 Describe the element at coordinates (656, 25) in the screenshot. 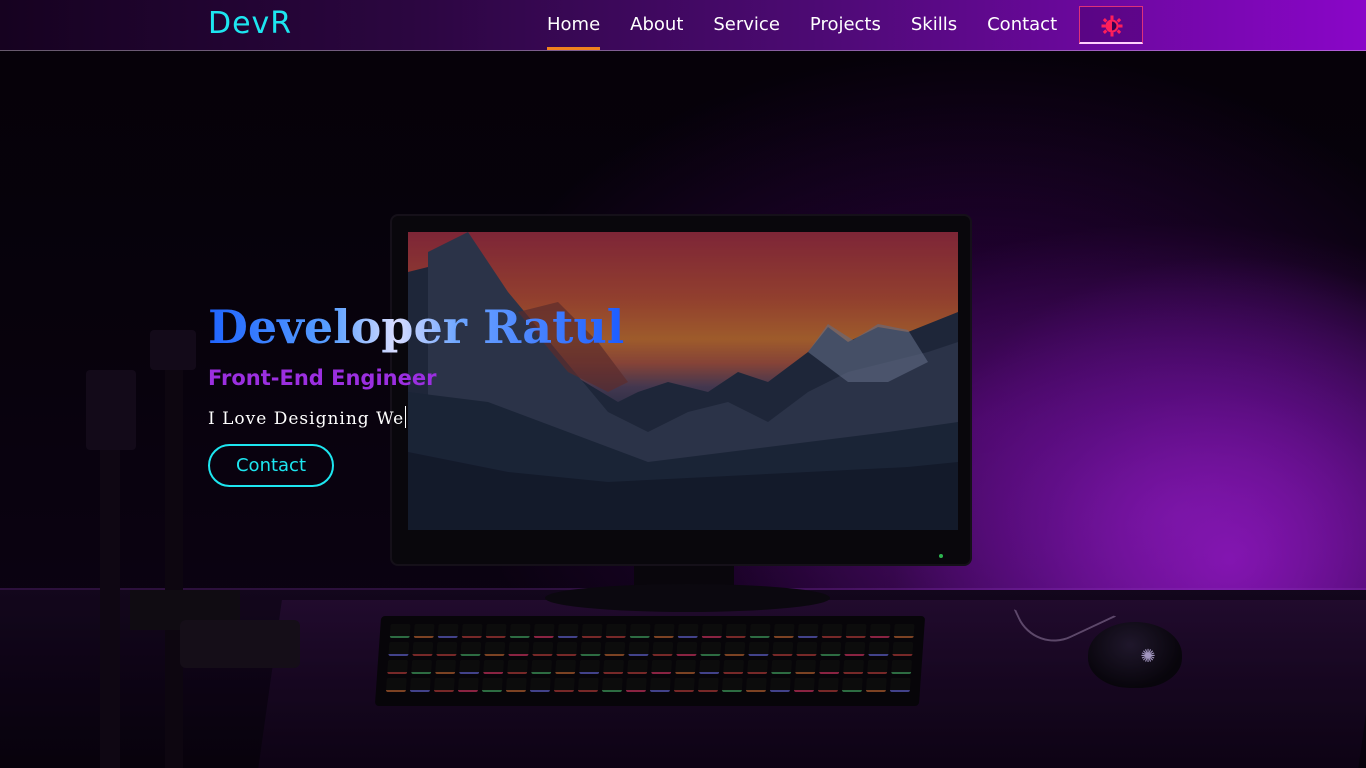

I see `nav-link-about: About` at that location.